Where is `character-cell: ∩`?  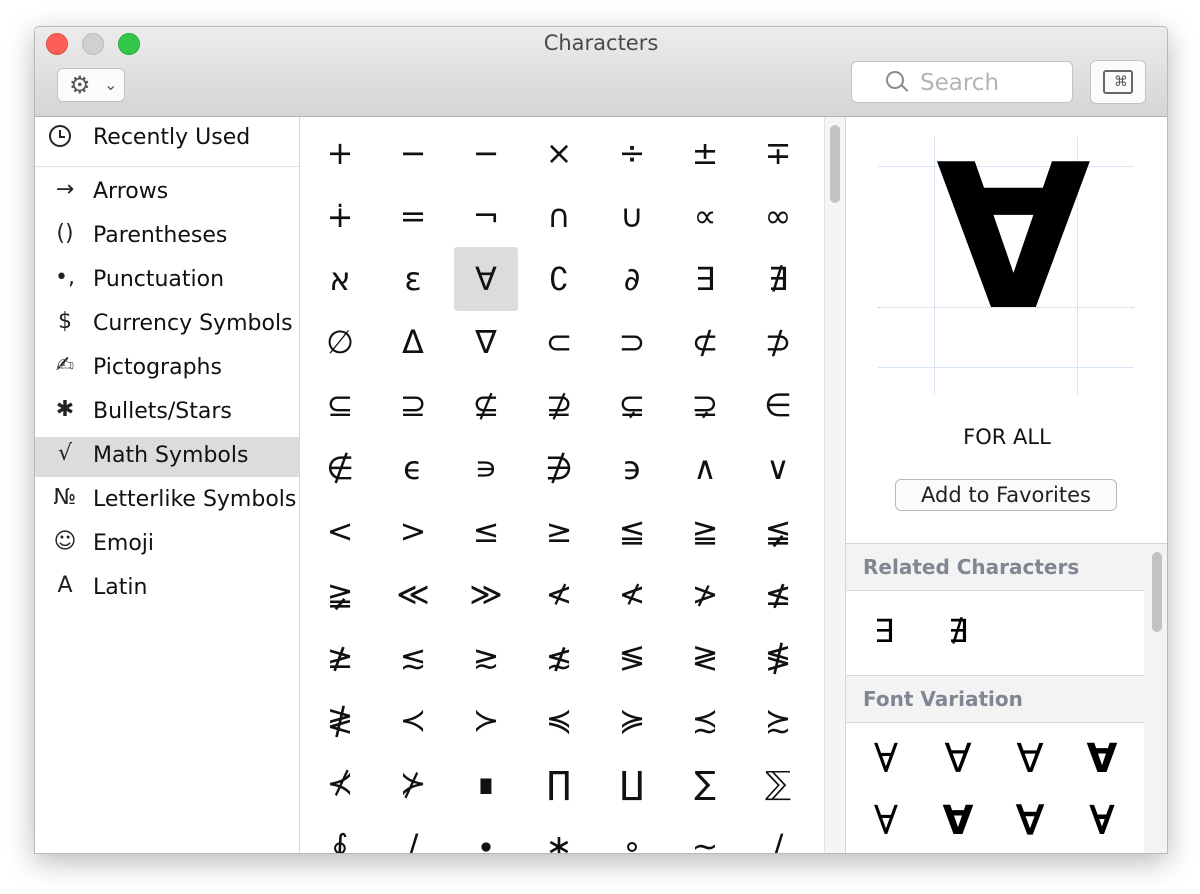 character-cell: ∩ is located at coordinates (559, 216).